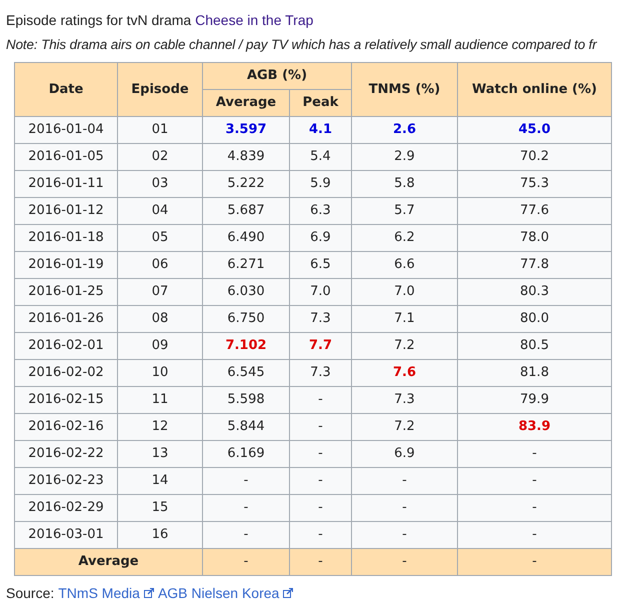  What do you see at coordinates (160, 292) in the screenshot?
I see `table-cell: 07` at bounding box center [160, 292].